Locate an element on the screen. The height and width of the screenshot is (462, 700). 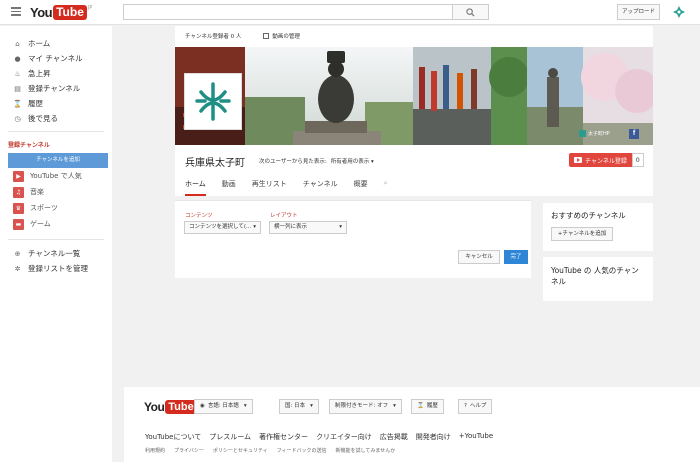
menu-icon is located at coordinates (16, 11).